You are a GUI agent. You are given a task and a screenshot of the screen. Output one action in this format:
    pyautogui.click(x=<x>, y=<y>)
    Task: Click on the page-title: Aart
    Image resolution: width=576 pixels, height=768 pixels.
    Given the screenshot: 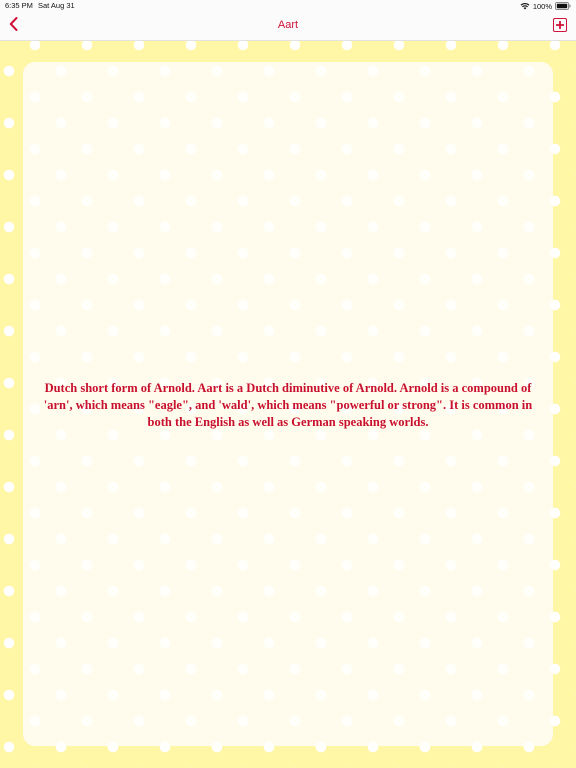 What is the action you would take?
    pyautogui.click(x=288, y=25)
    